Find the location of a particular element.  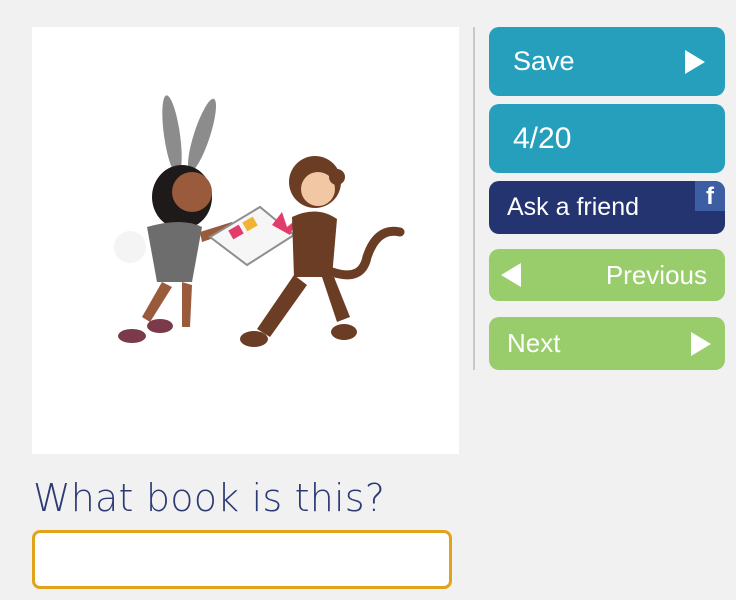

ask-a-friend-button: Ask a friend f is located at coordinates (607, 207).